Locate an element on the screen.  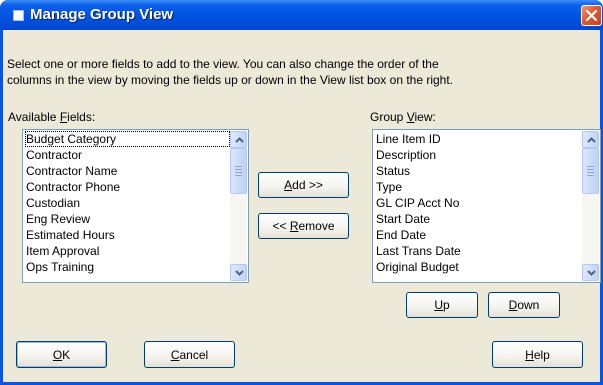
window-icon is located at coordinates (18, 15).